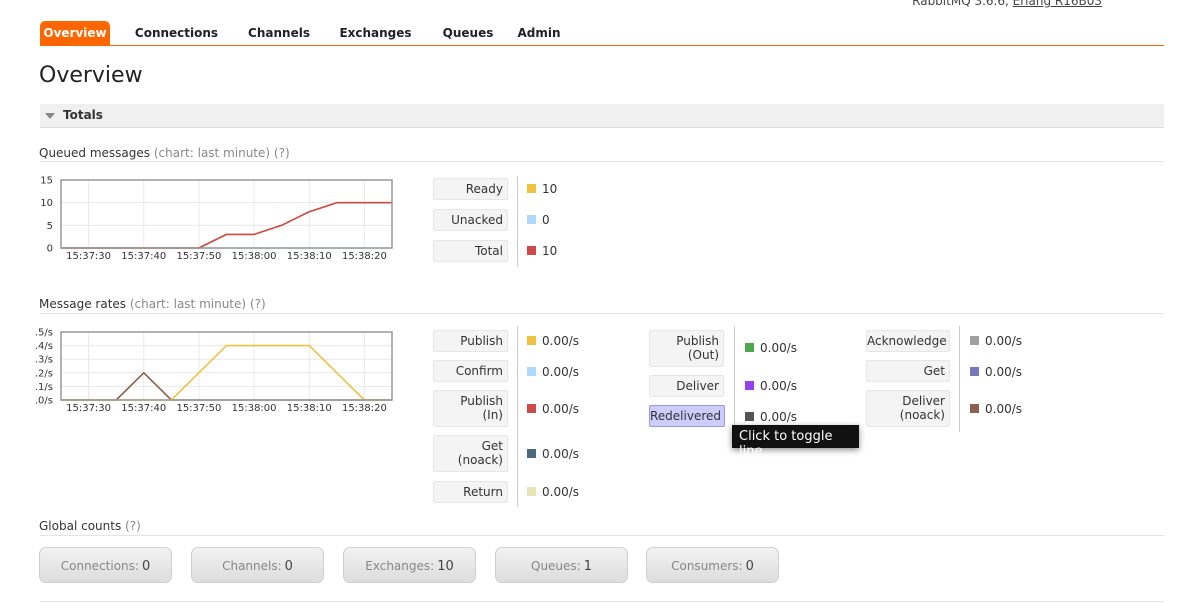 This screenshot has height=603, width=1204. Describe the element at coordinates (80, 526) in the screenshot. I see `global-title: Global counts` at that location.